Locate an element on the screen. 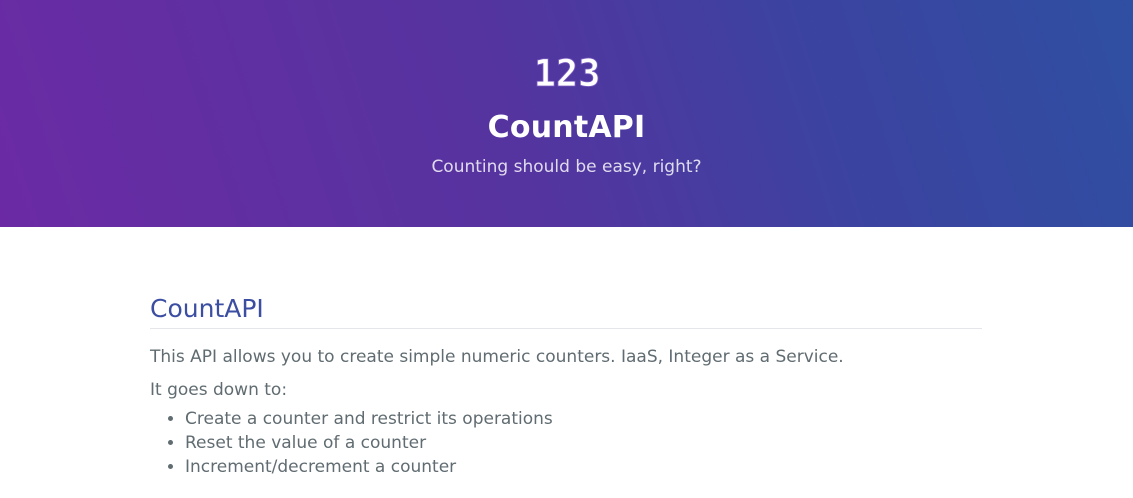 This screenshot has width=1133, height=498. counter-123-logo-icon: 123 is located at coordinates (567, 72).